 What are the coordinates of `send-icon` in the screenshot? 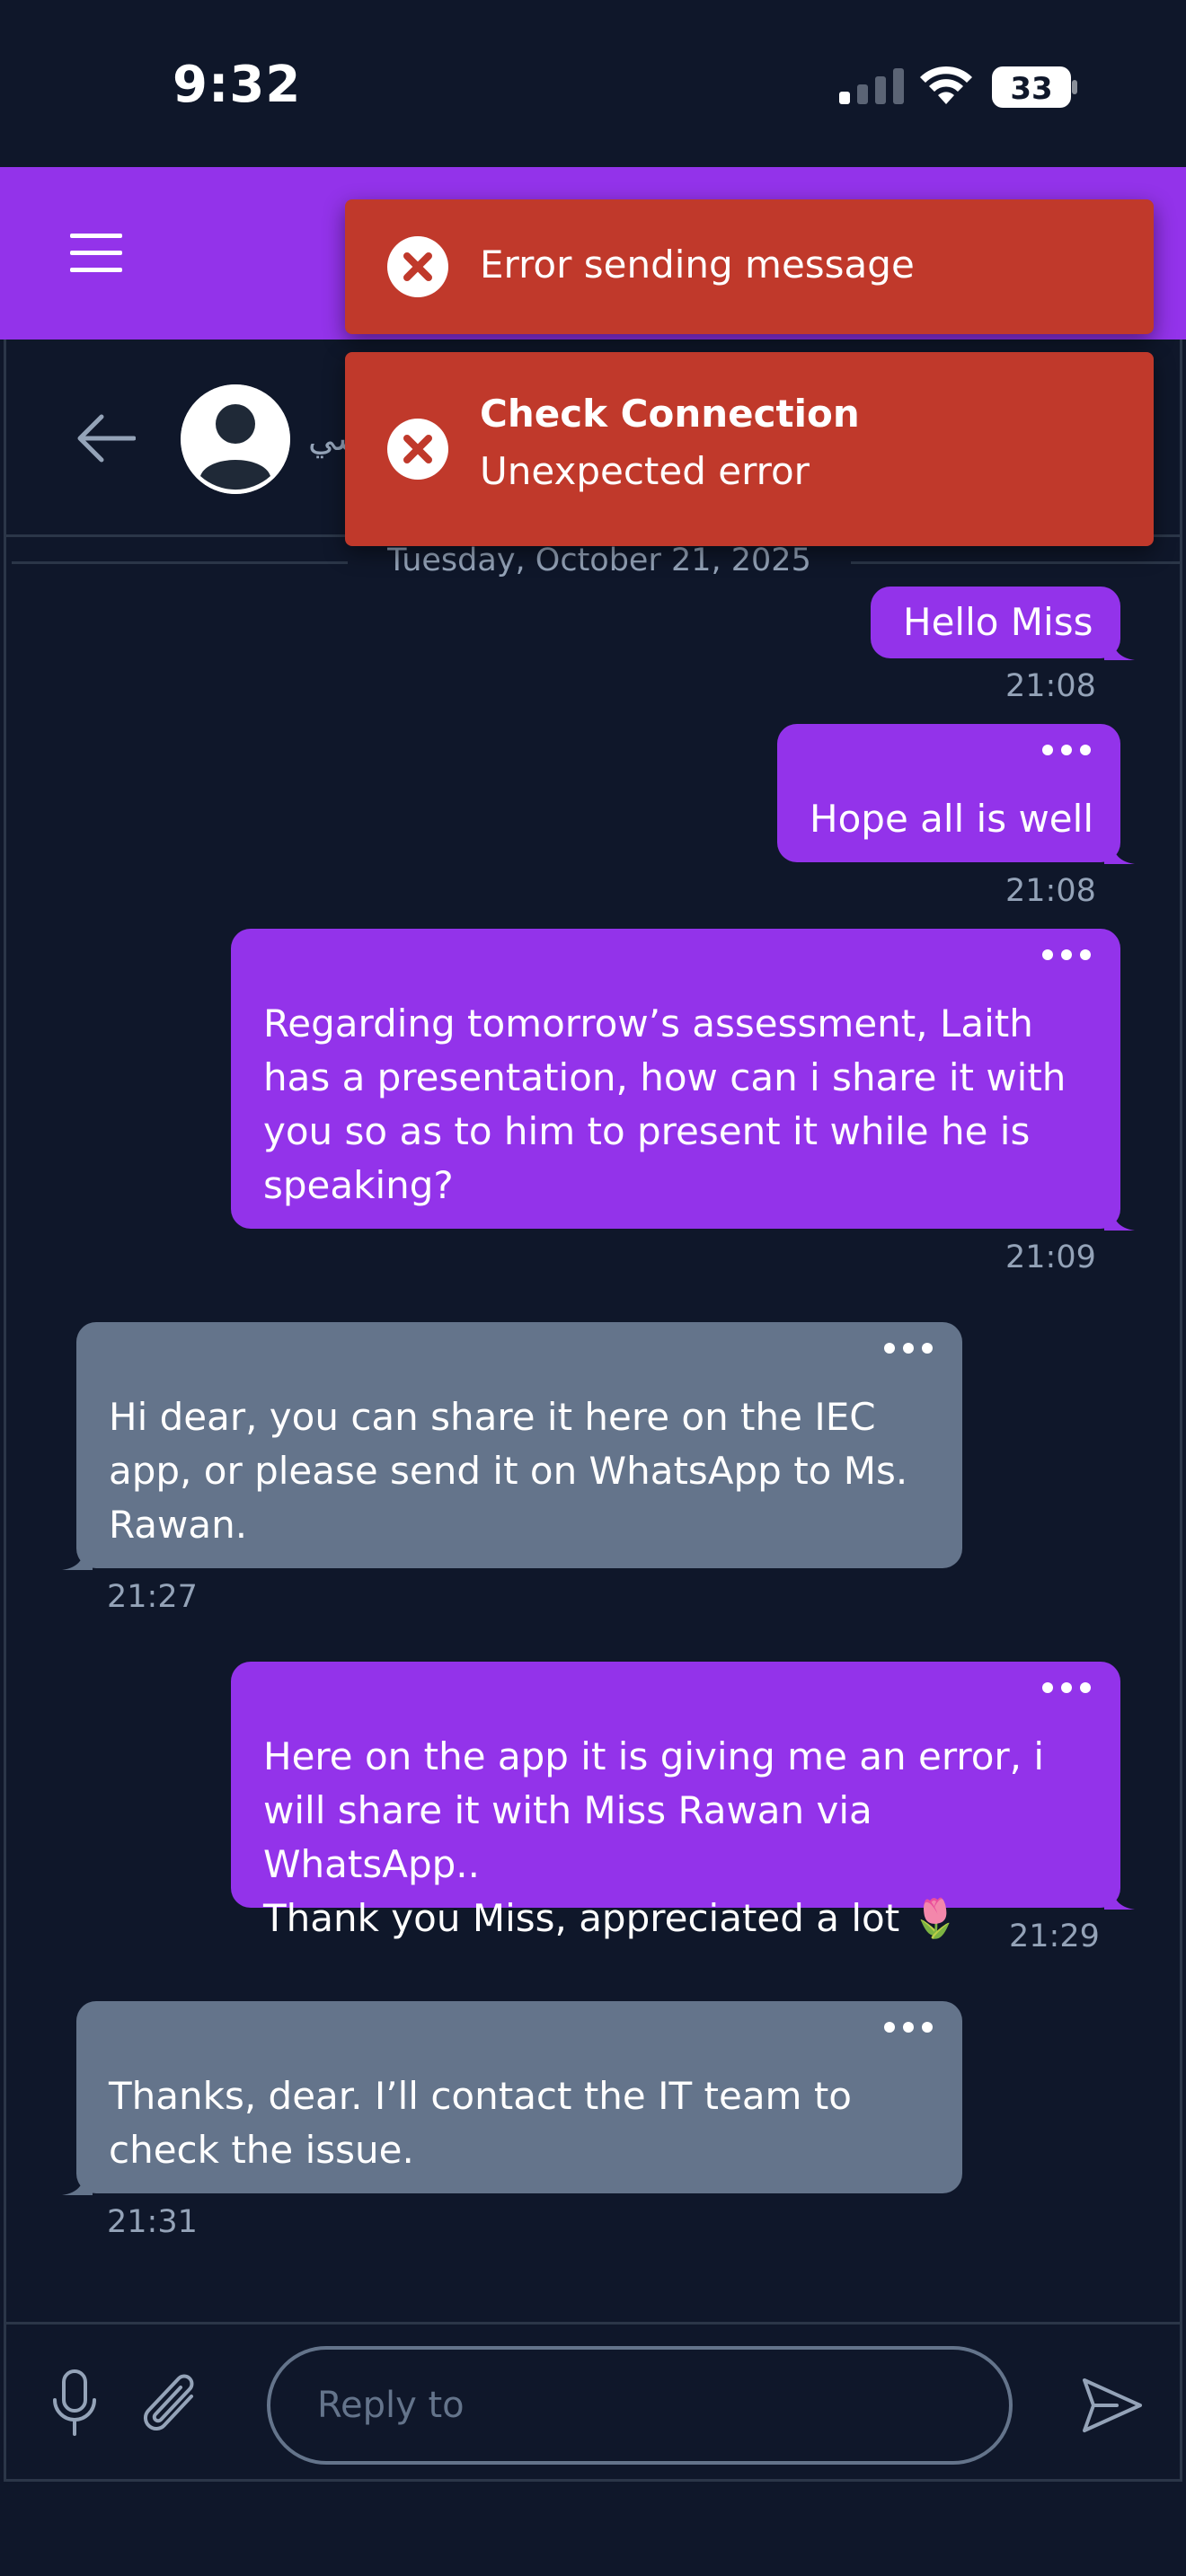 It's located at (1112, 2405).